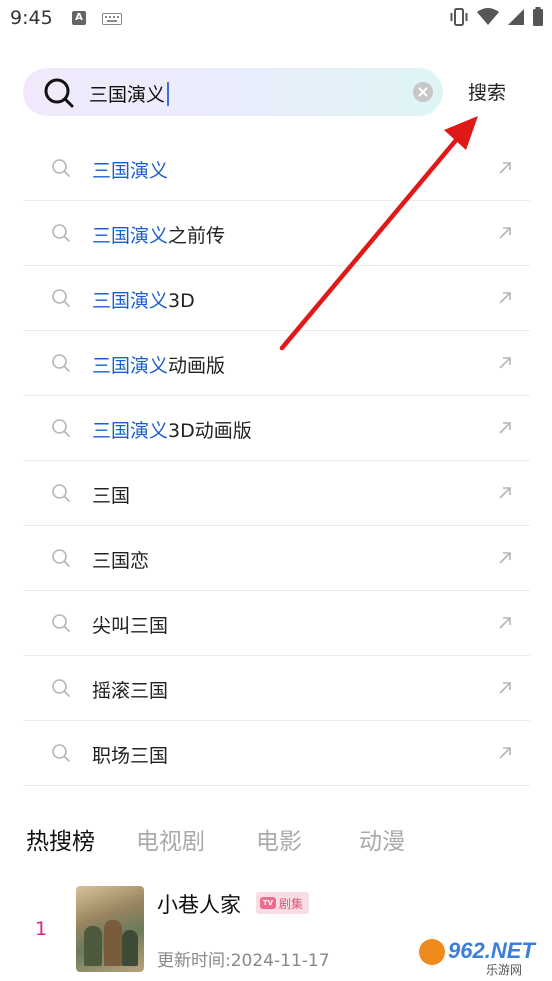 The height and width of the screenshot is (981, 552). I want to click on suggestion-rest: 三国, so click(111, 496).